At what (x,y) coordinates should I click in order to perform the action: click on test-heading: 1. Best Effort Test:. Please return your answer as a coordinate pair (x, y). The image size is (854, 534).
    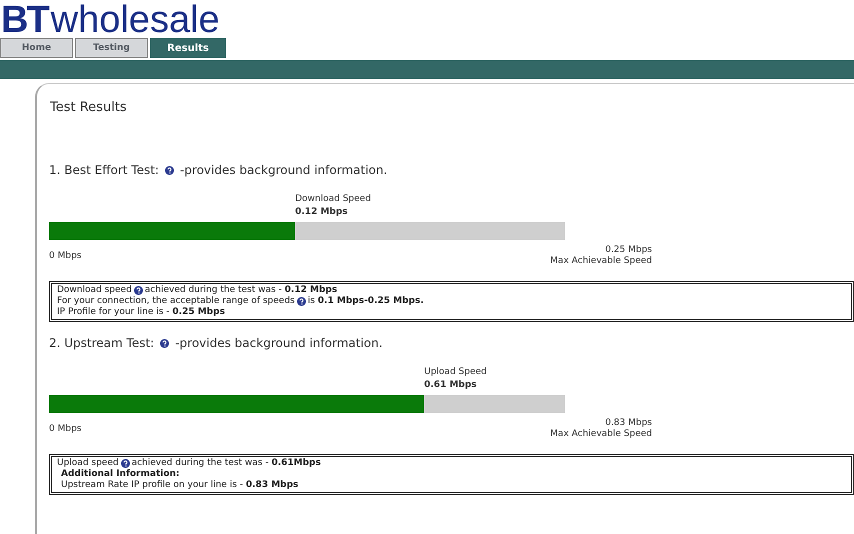
    Looking at the image, I should click on (104, 170).